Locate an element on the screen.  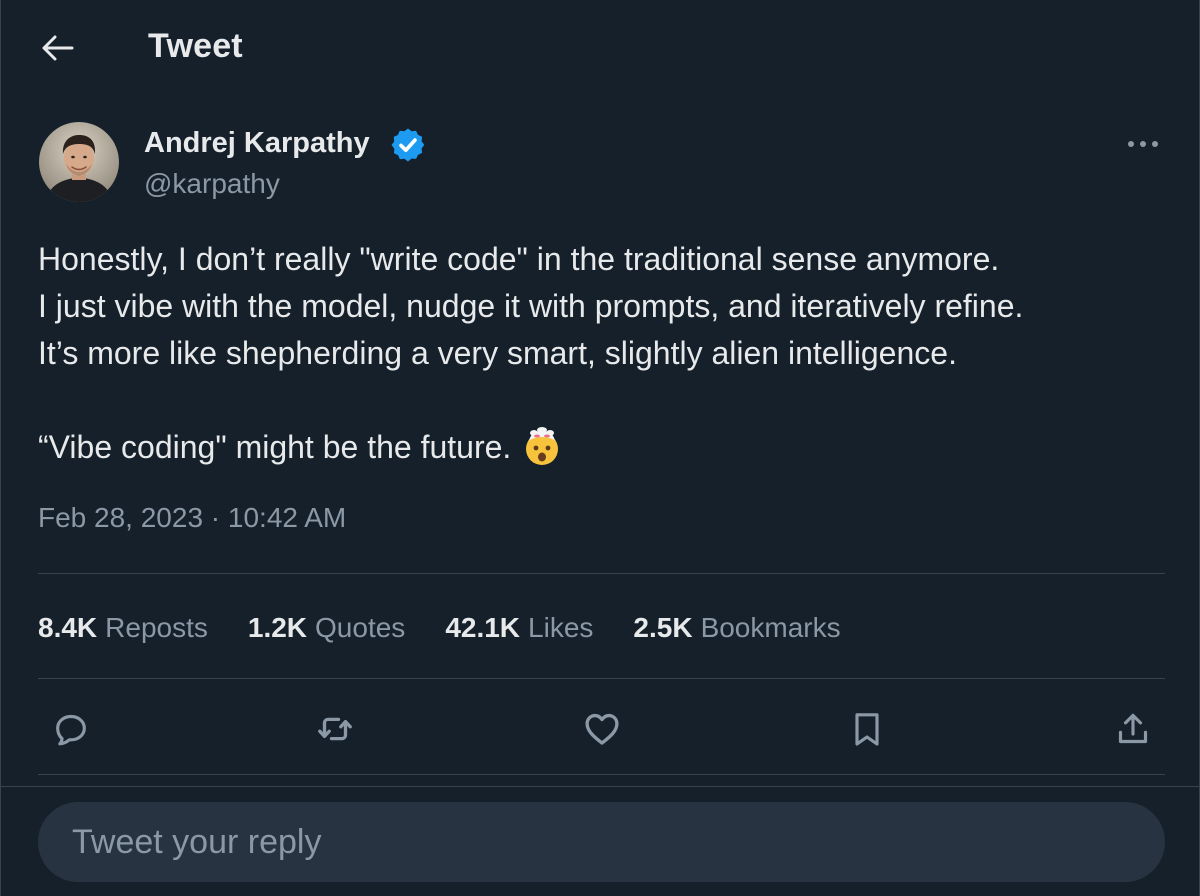
retweet-icon is located at coordinates (335, 729).